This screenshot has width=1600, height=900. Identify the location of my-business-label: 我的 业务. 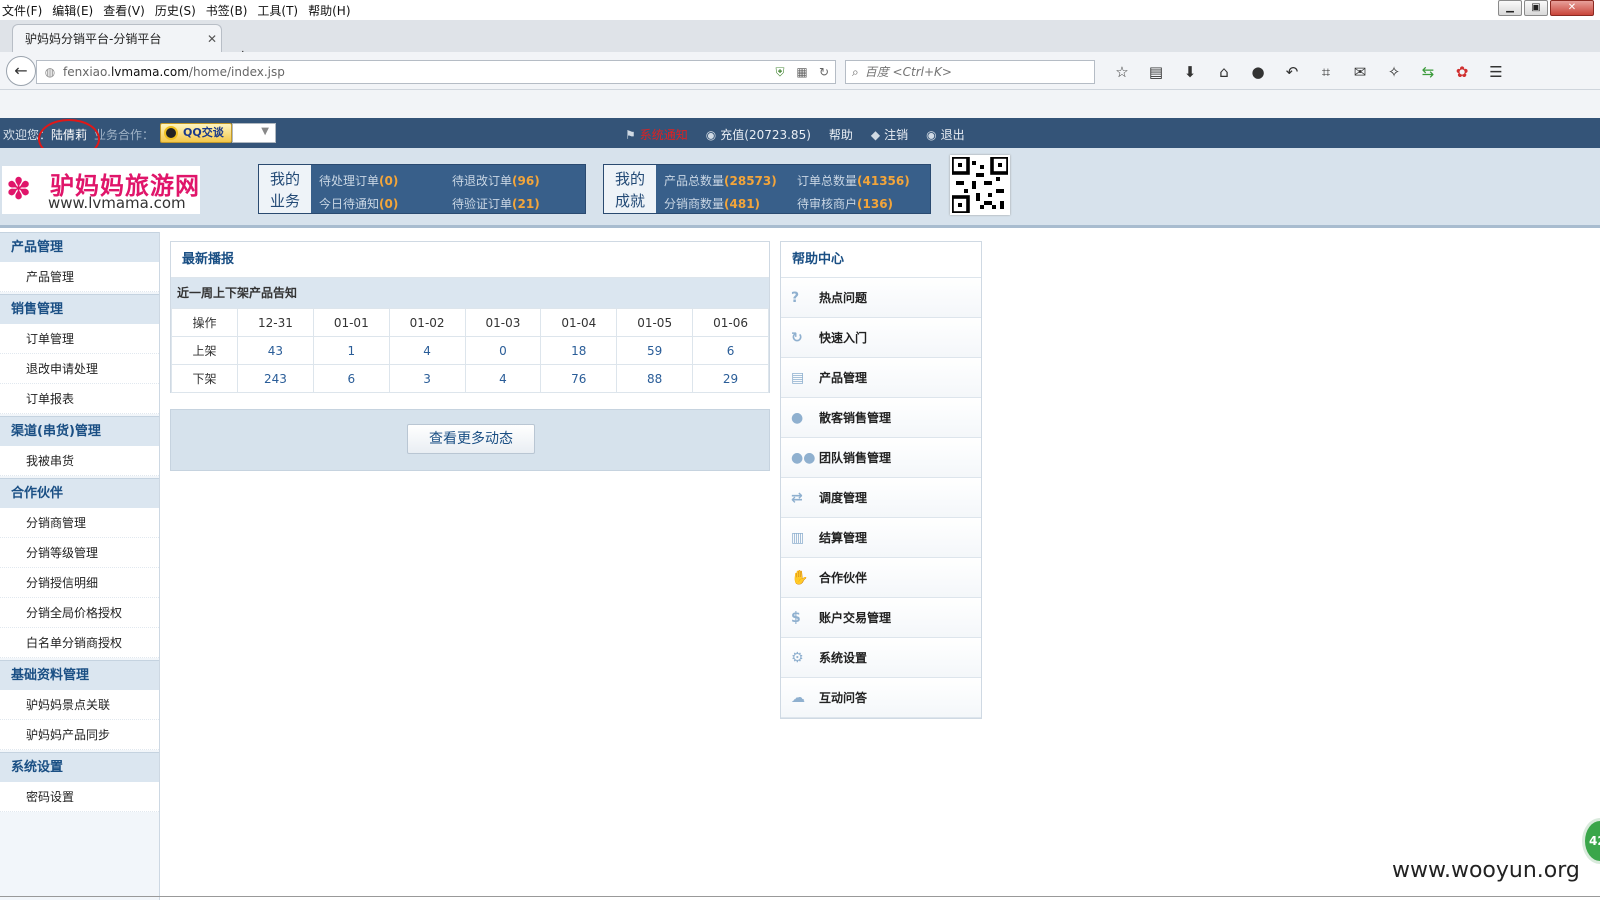
(285, 189).